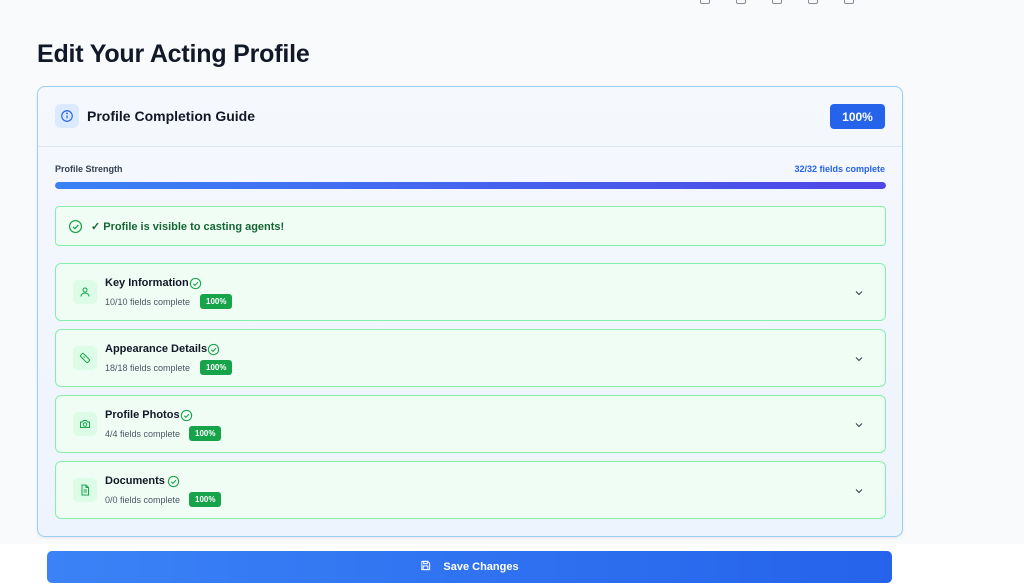 The width and height of the screenshot is (1024, 587). Describe the element at coordinates (89, 169) in the screenshot. I see `profile-strength-label: Profile Strength` at that location.